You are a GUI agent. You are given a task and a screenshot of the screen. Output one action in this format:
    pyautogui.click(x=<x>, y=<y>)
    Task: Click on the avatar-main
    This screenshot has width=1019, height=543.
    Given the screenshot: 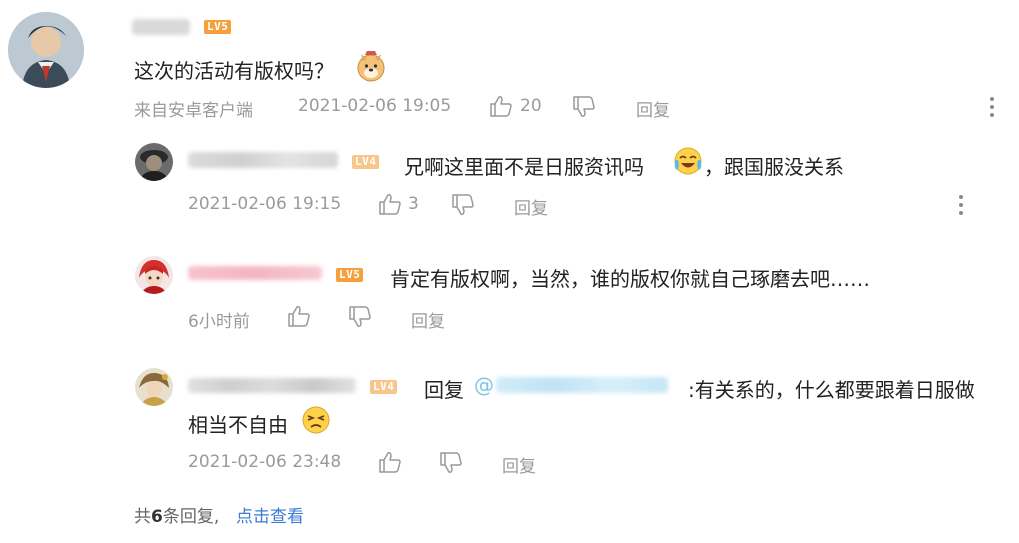 What is the action you would take?
    pyautogui.click(x=46, y=50)
    